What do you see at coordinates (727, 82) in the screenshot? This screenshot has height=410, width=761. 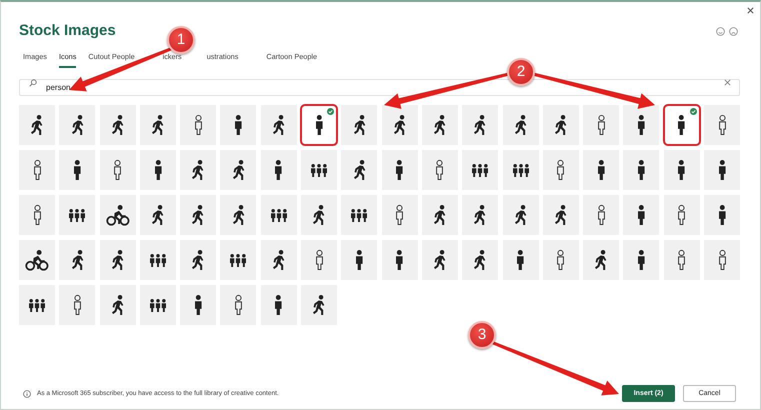 I see `clear-icon` at bounding box center [727, 82].